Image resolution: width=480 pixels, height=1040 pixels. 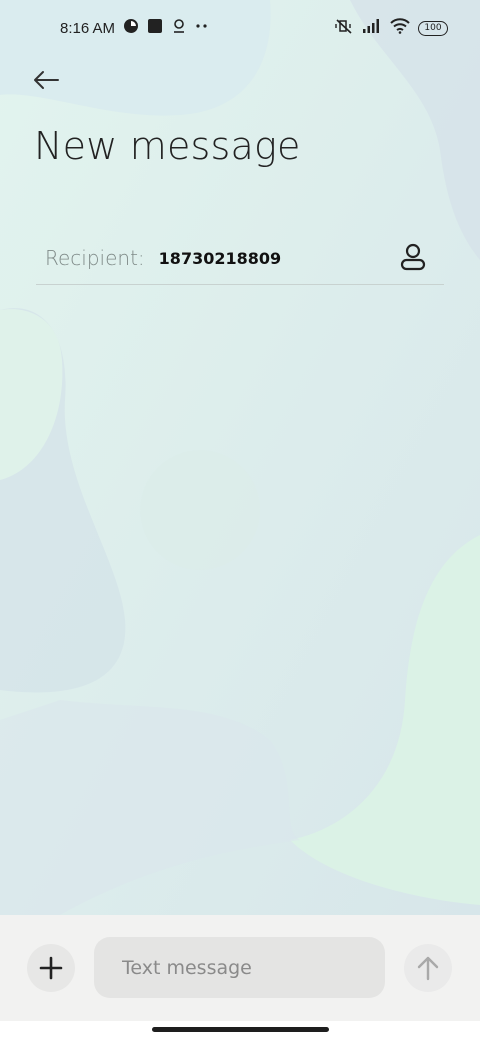 What do you see at coordinates (88, 28) in the screenshot?
I see `status-time: 8:16 AM` at bounding box center [88, 28].